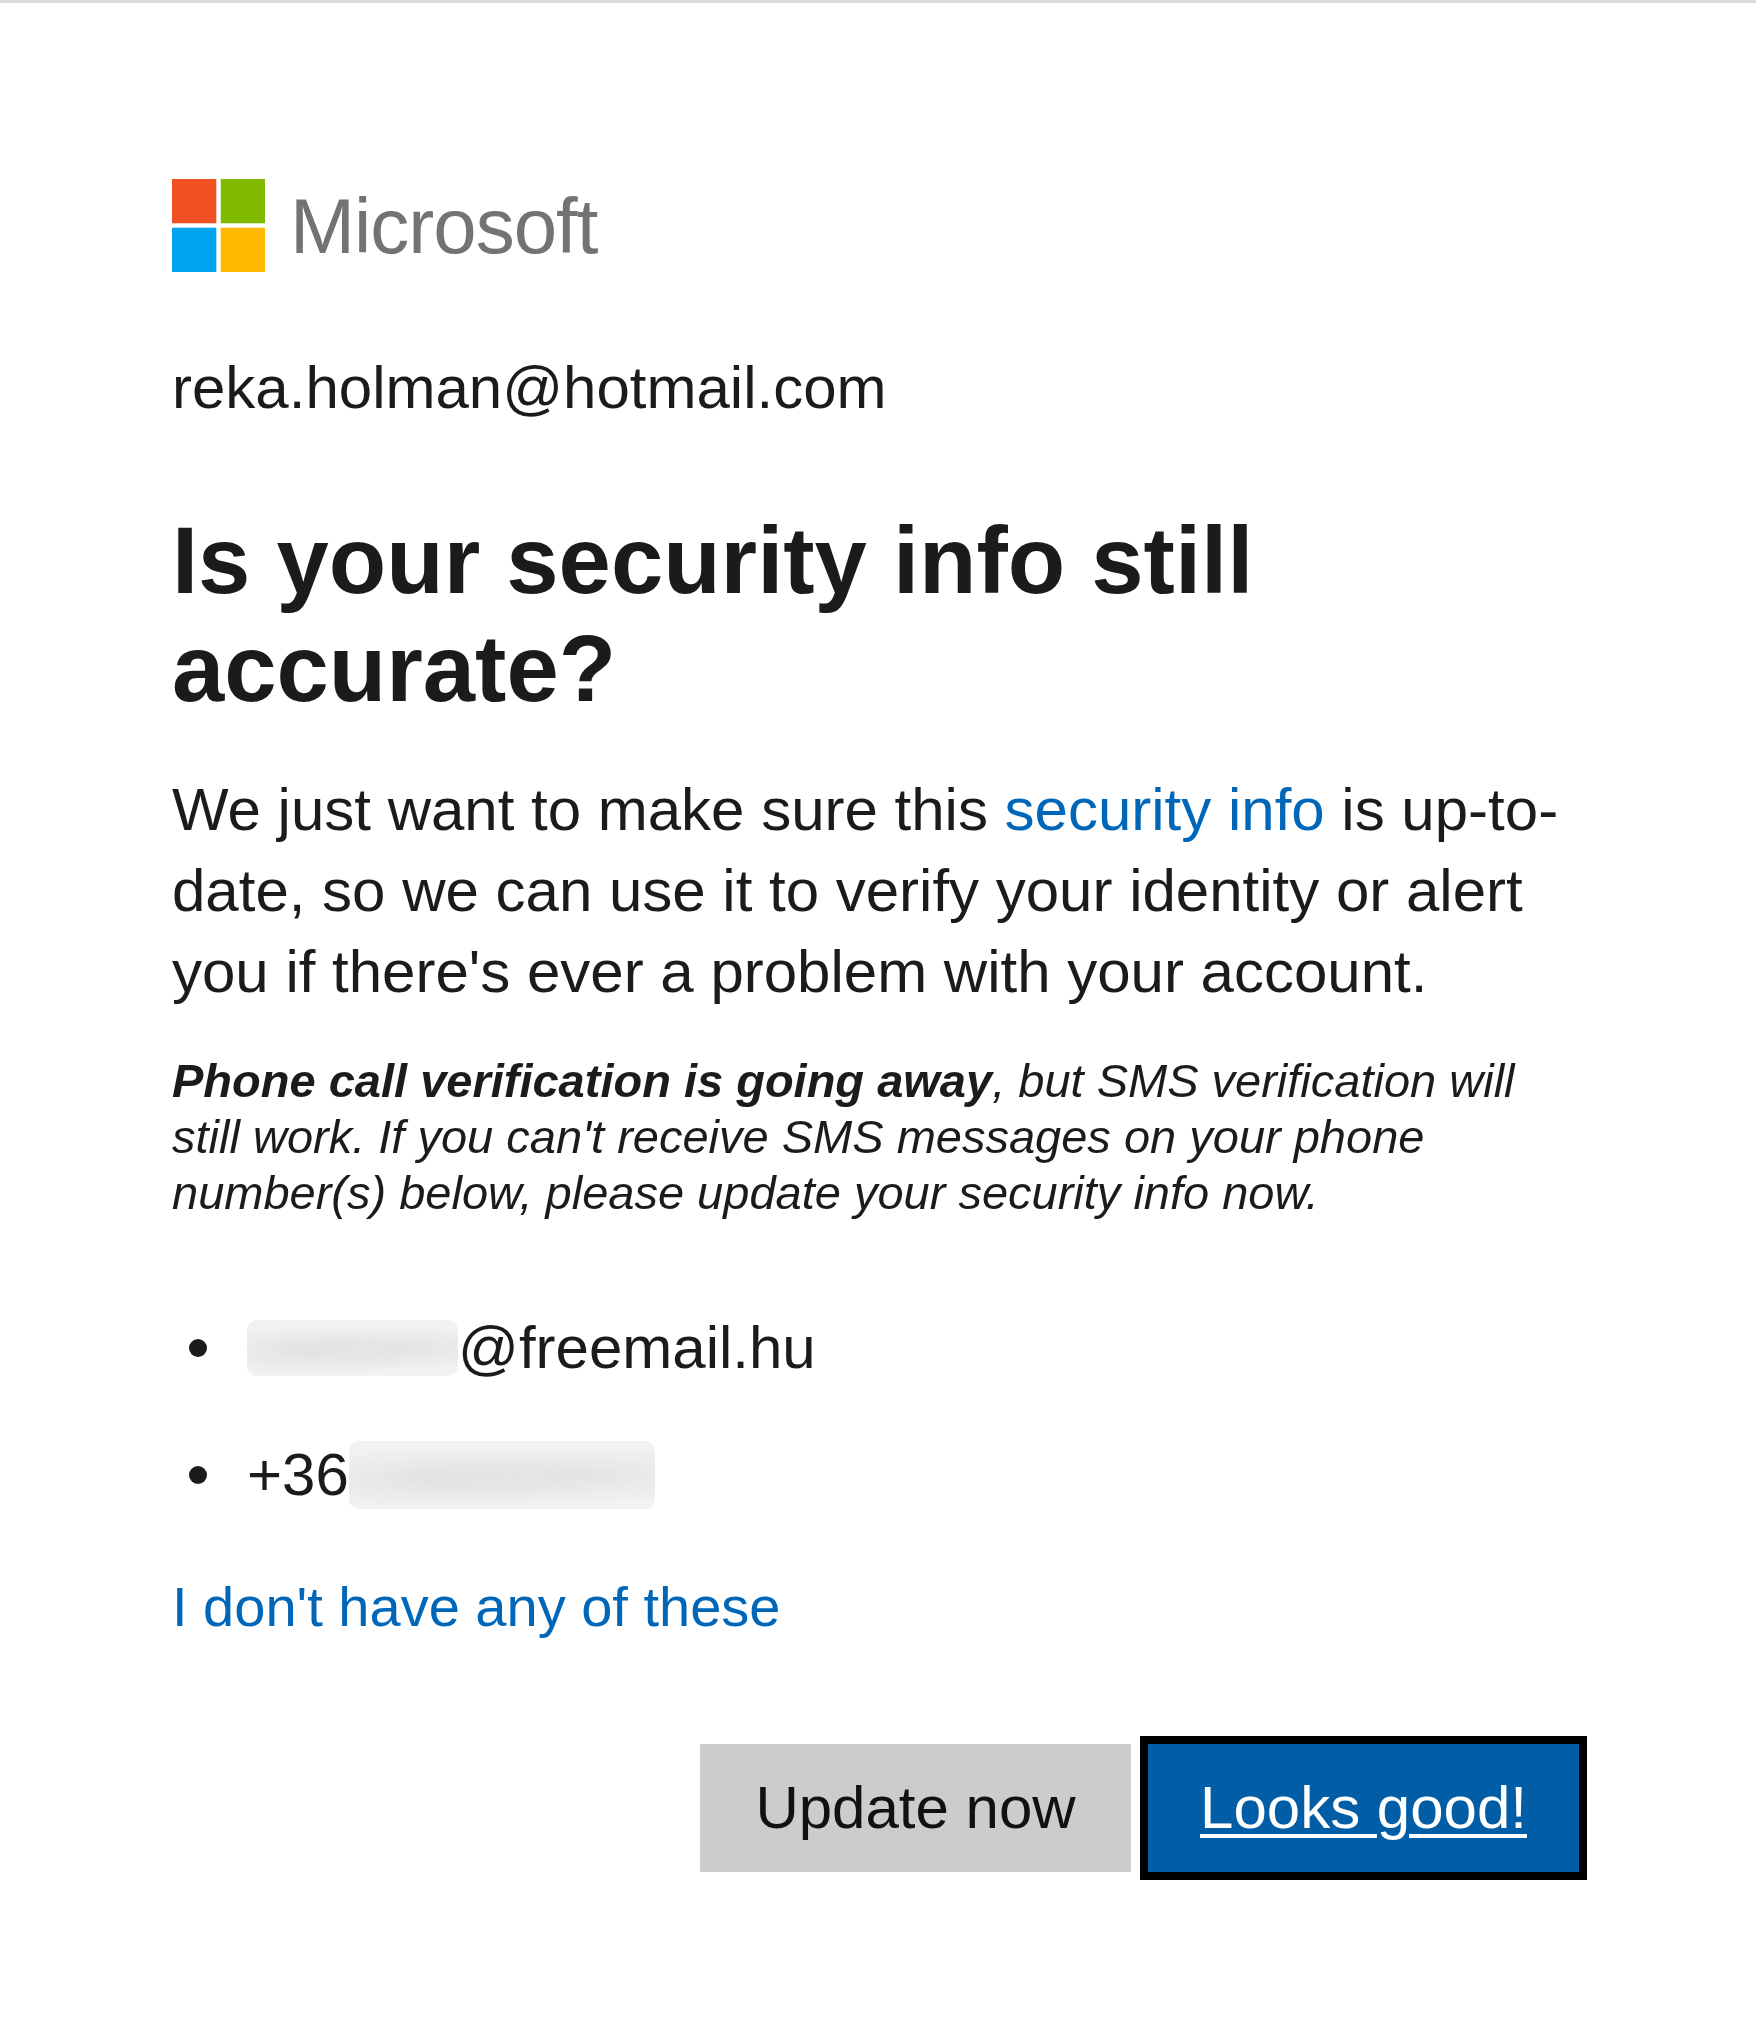  I want to click on logo-icon, so click(218, 225).